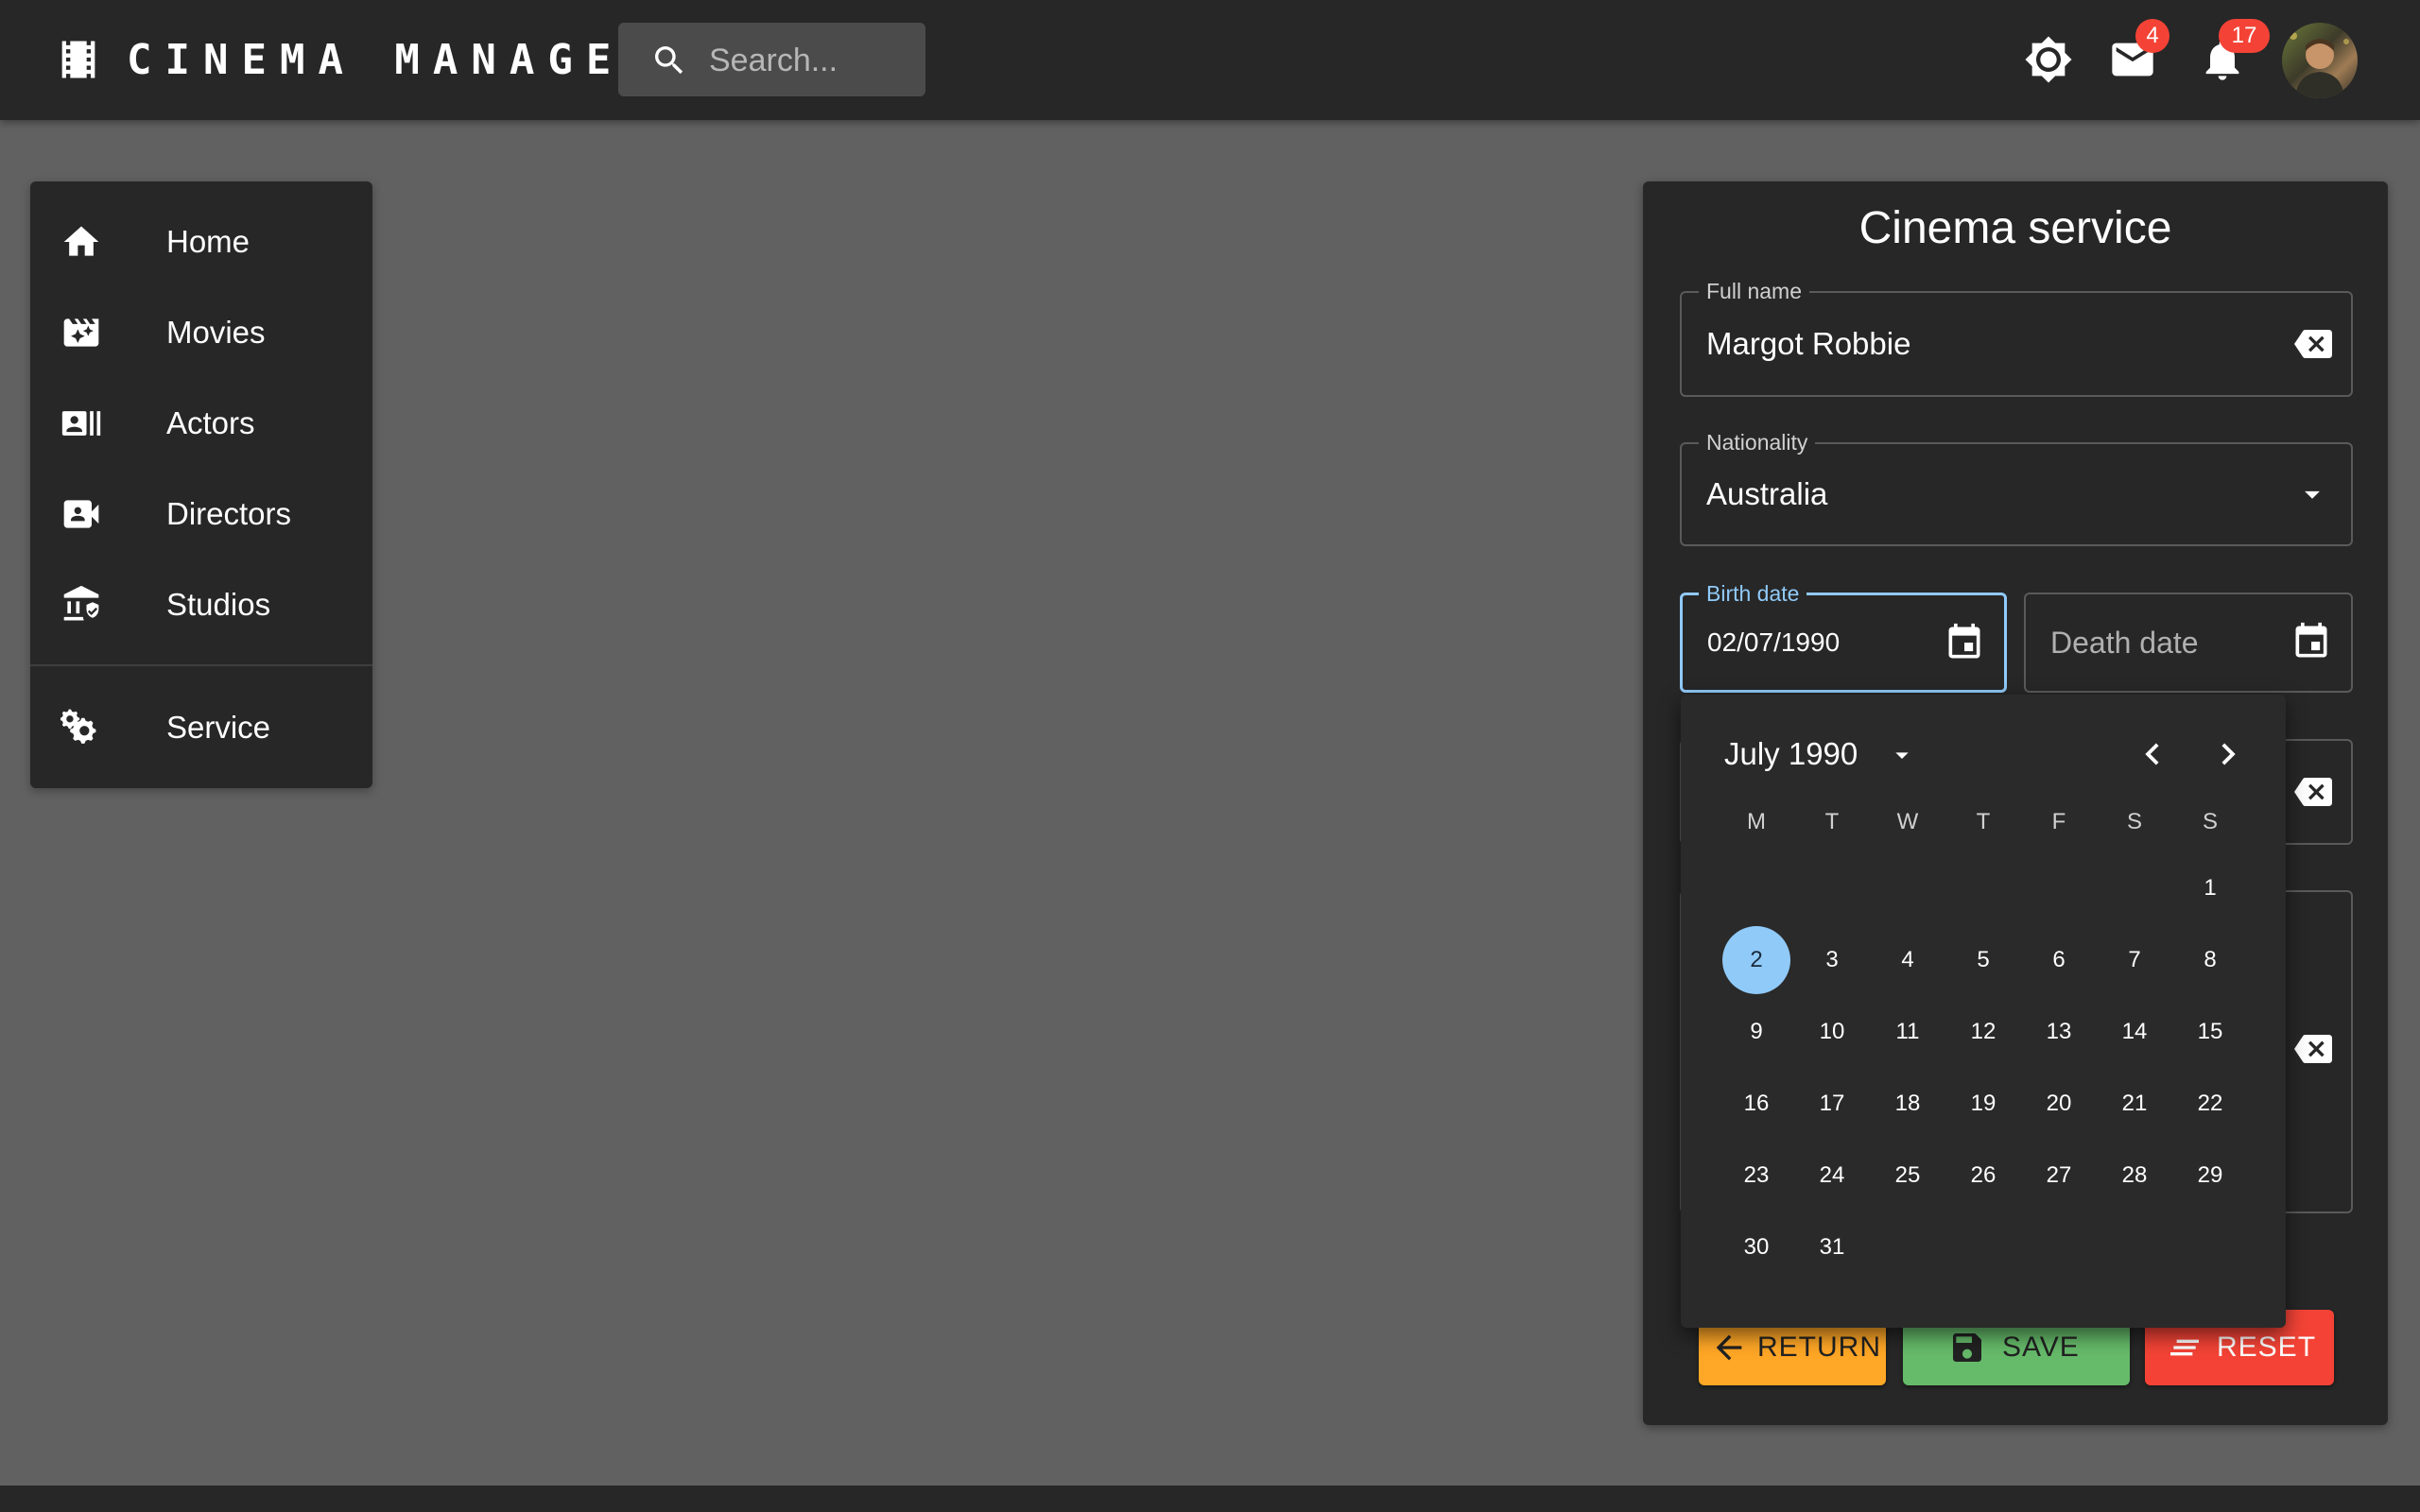  I want to click on sidebar-item-actors: Actors, so click(201, 423).